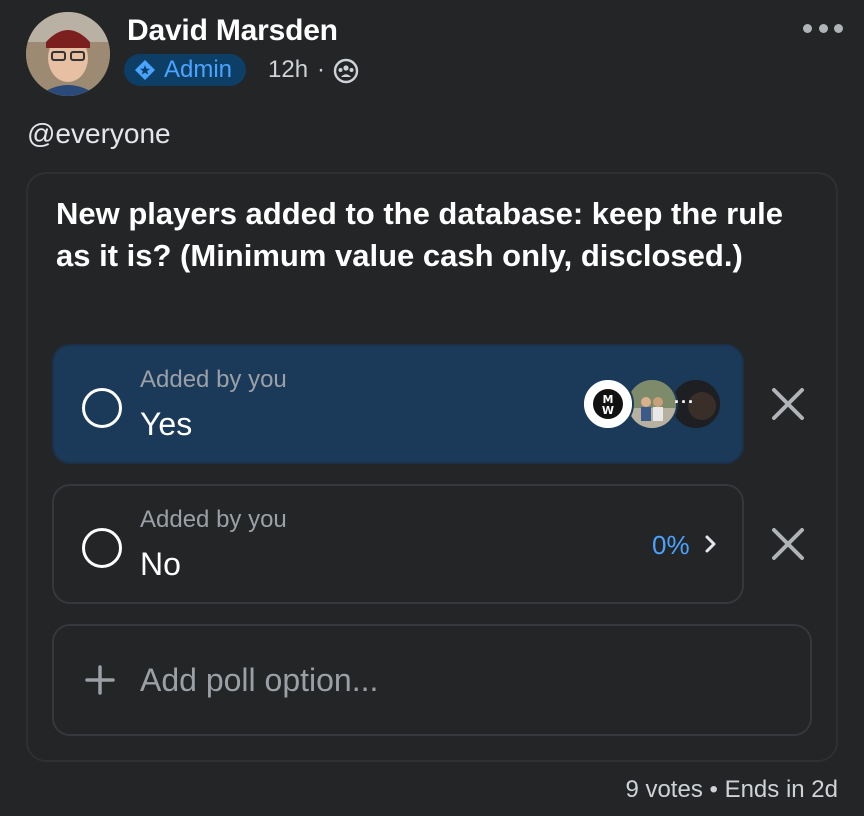 Image resolution: width=864 pixels, height=816 pixels. What do you see at coordinates (100, 680) in the screenshot?
I see `plus-icon` at bounding box center [100, 680].